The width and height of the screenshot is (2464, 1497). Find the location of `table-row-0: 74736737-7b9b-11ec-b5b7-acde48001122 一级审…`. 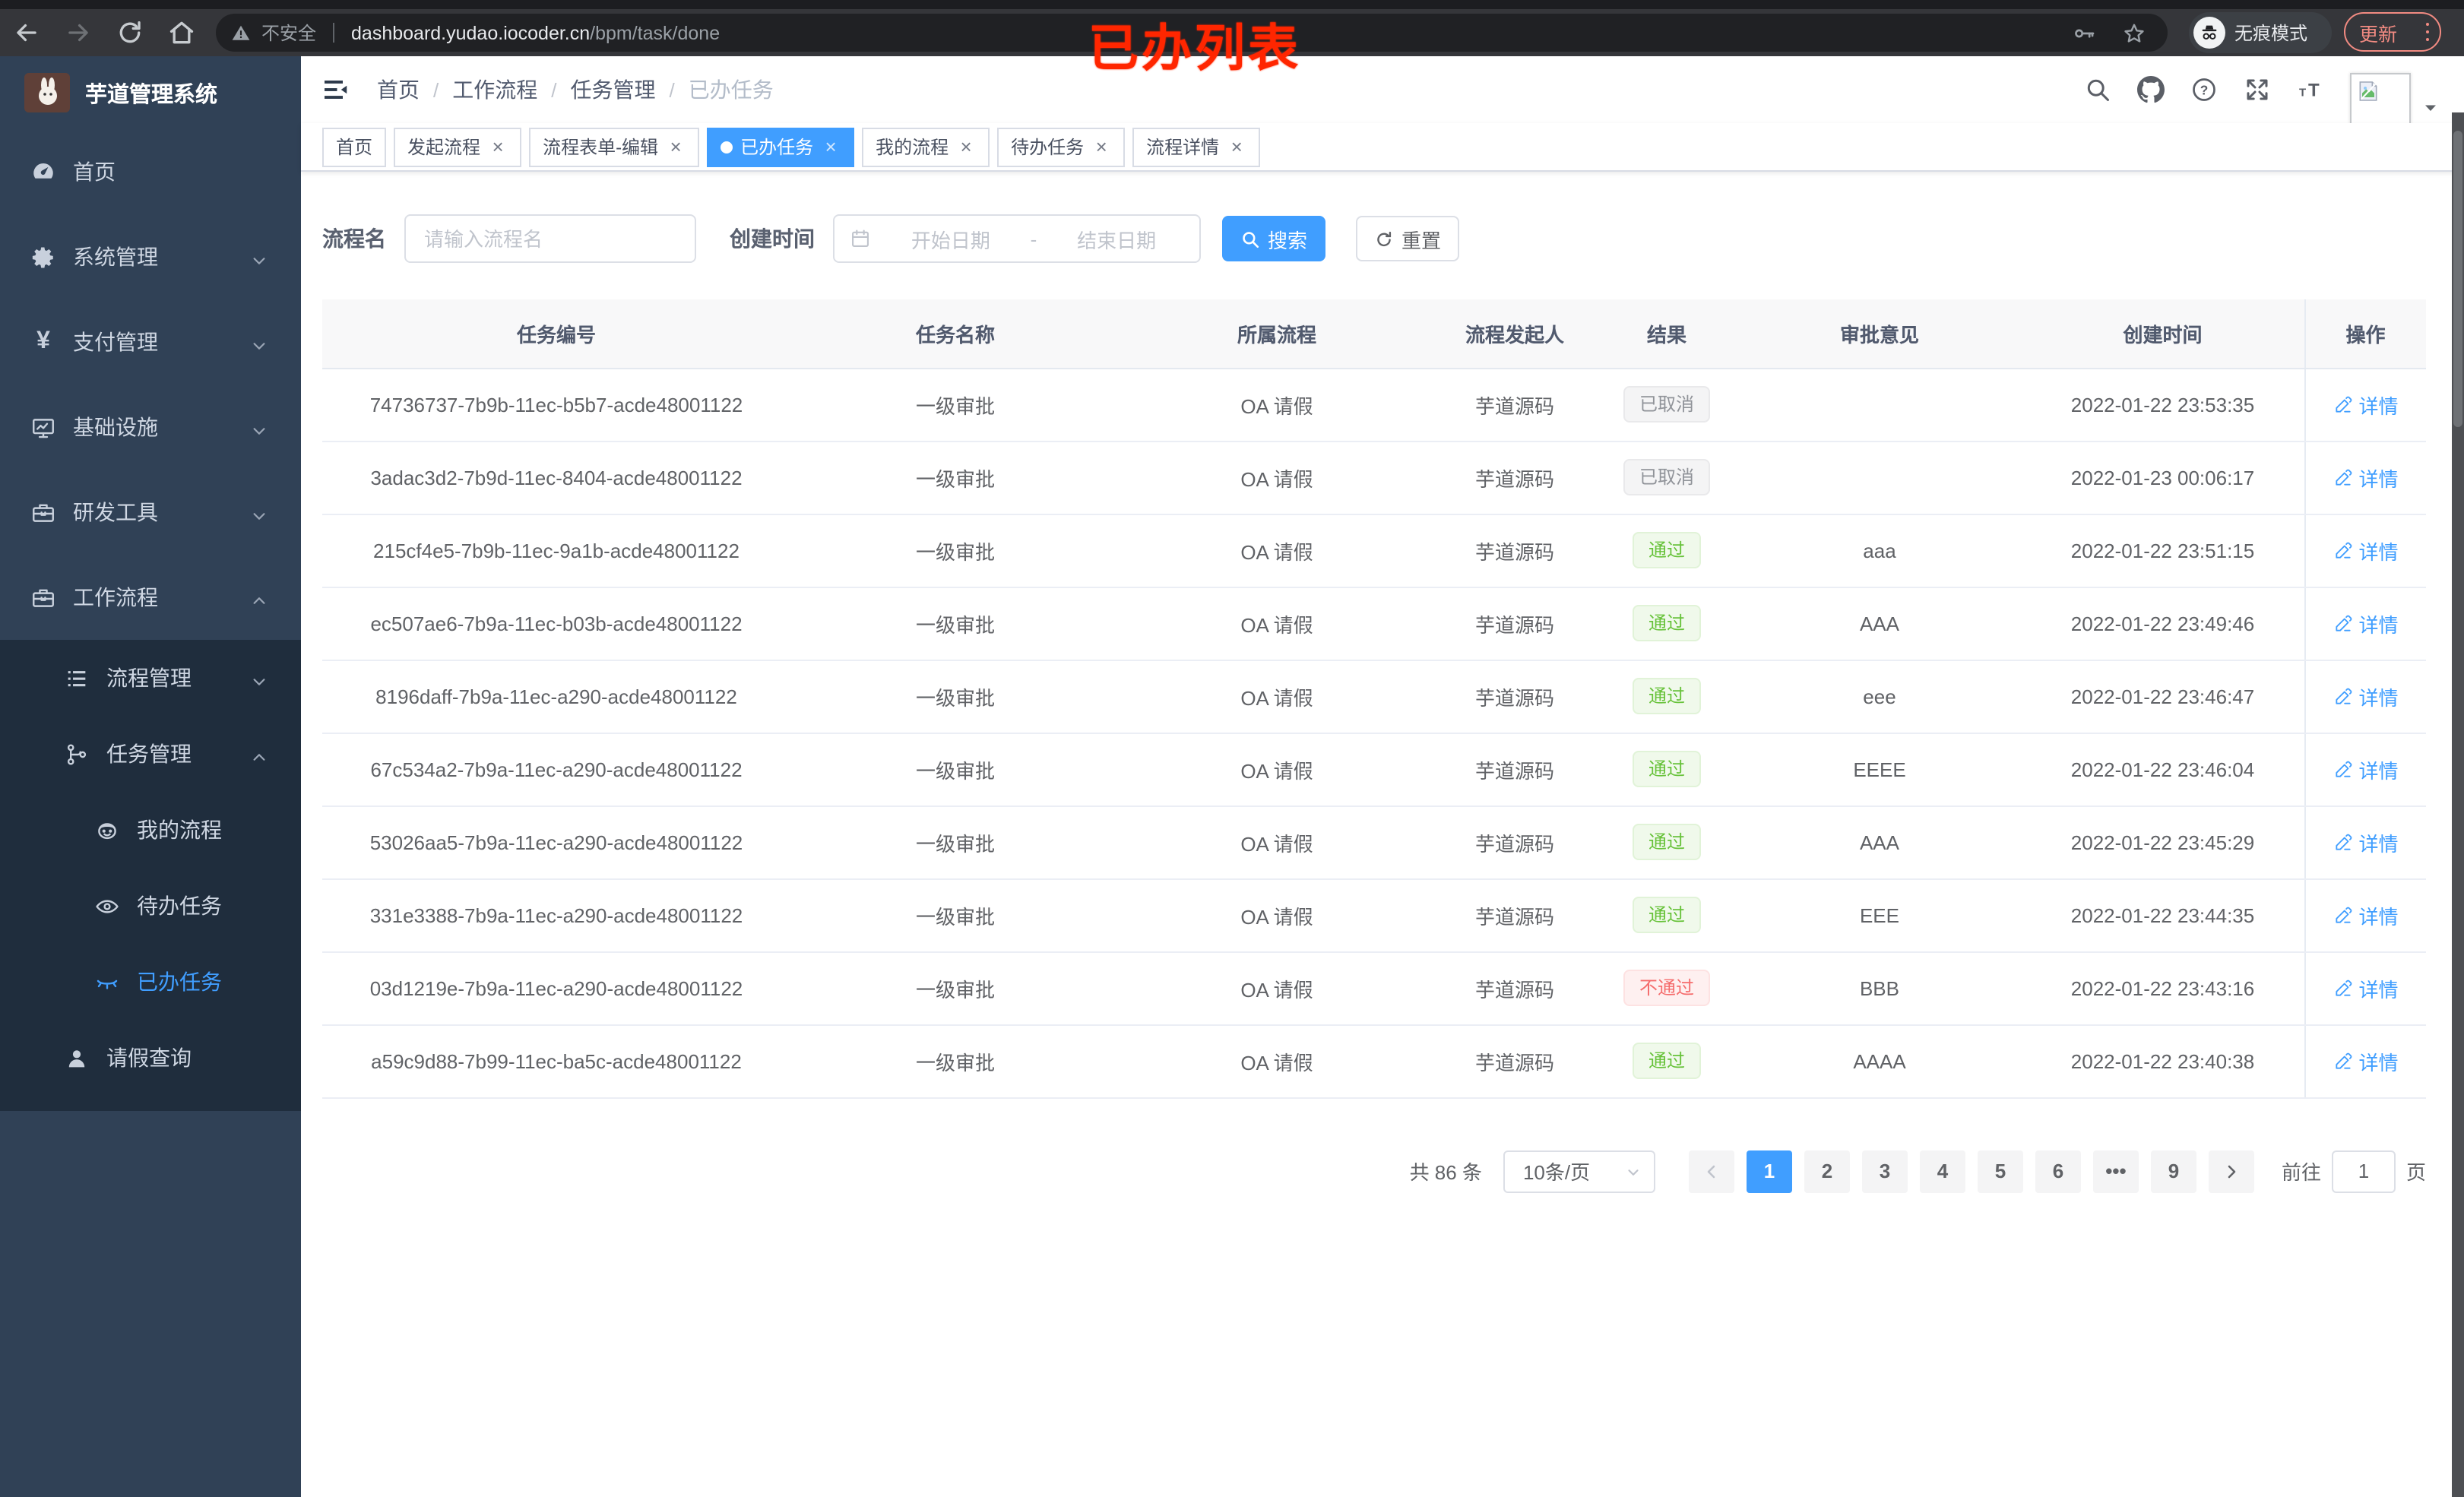

table-row-0: 74736737-7b9b-11ec-b5b7-acde48001122 一级审… is located at coordinates (1374, 405).